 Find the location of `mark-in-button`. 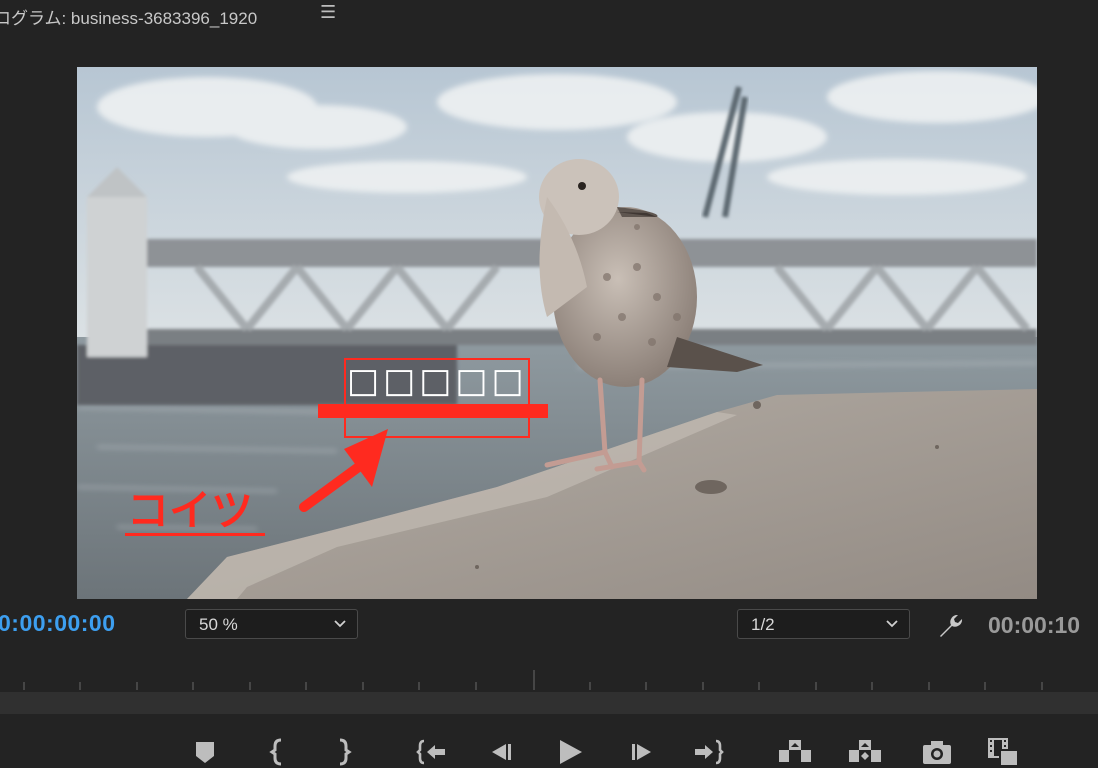

mark-in-button is located at coordinates (279, 752).